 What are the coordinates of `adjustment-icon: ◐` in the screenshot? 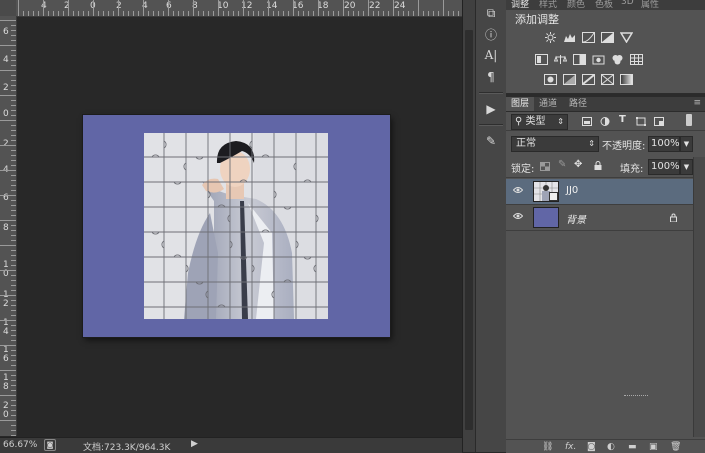 It's located at (611, 447).